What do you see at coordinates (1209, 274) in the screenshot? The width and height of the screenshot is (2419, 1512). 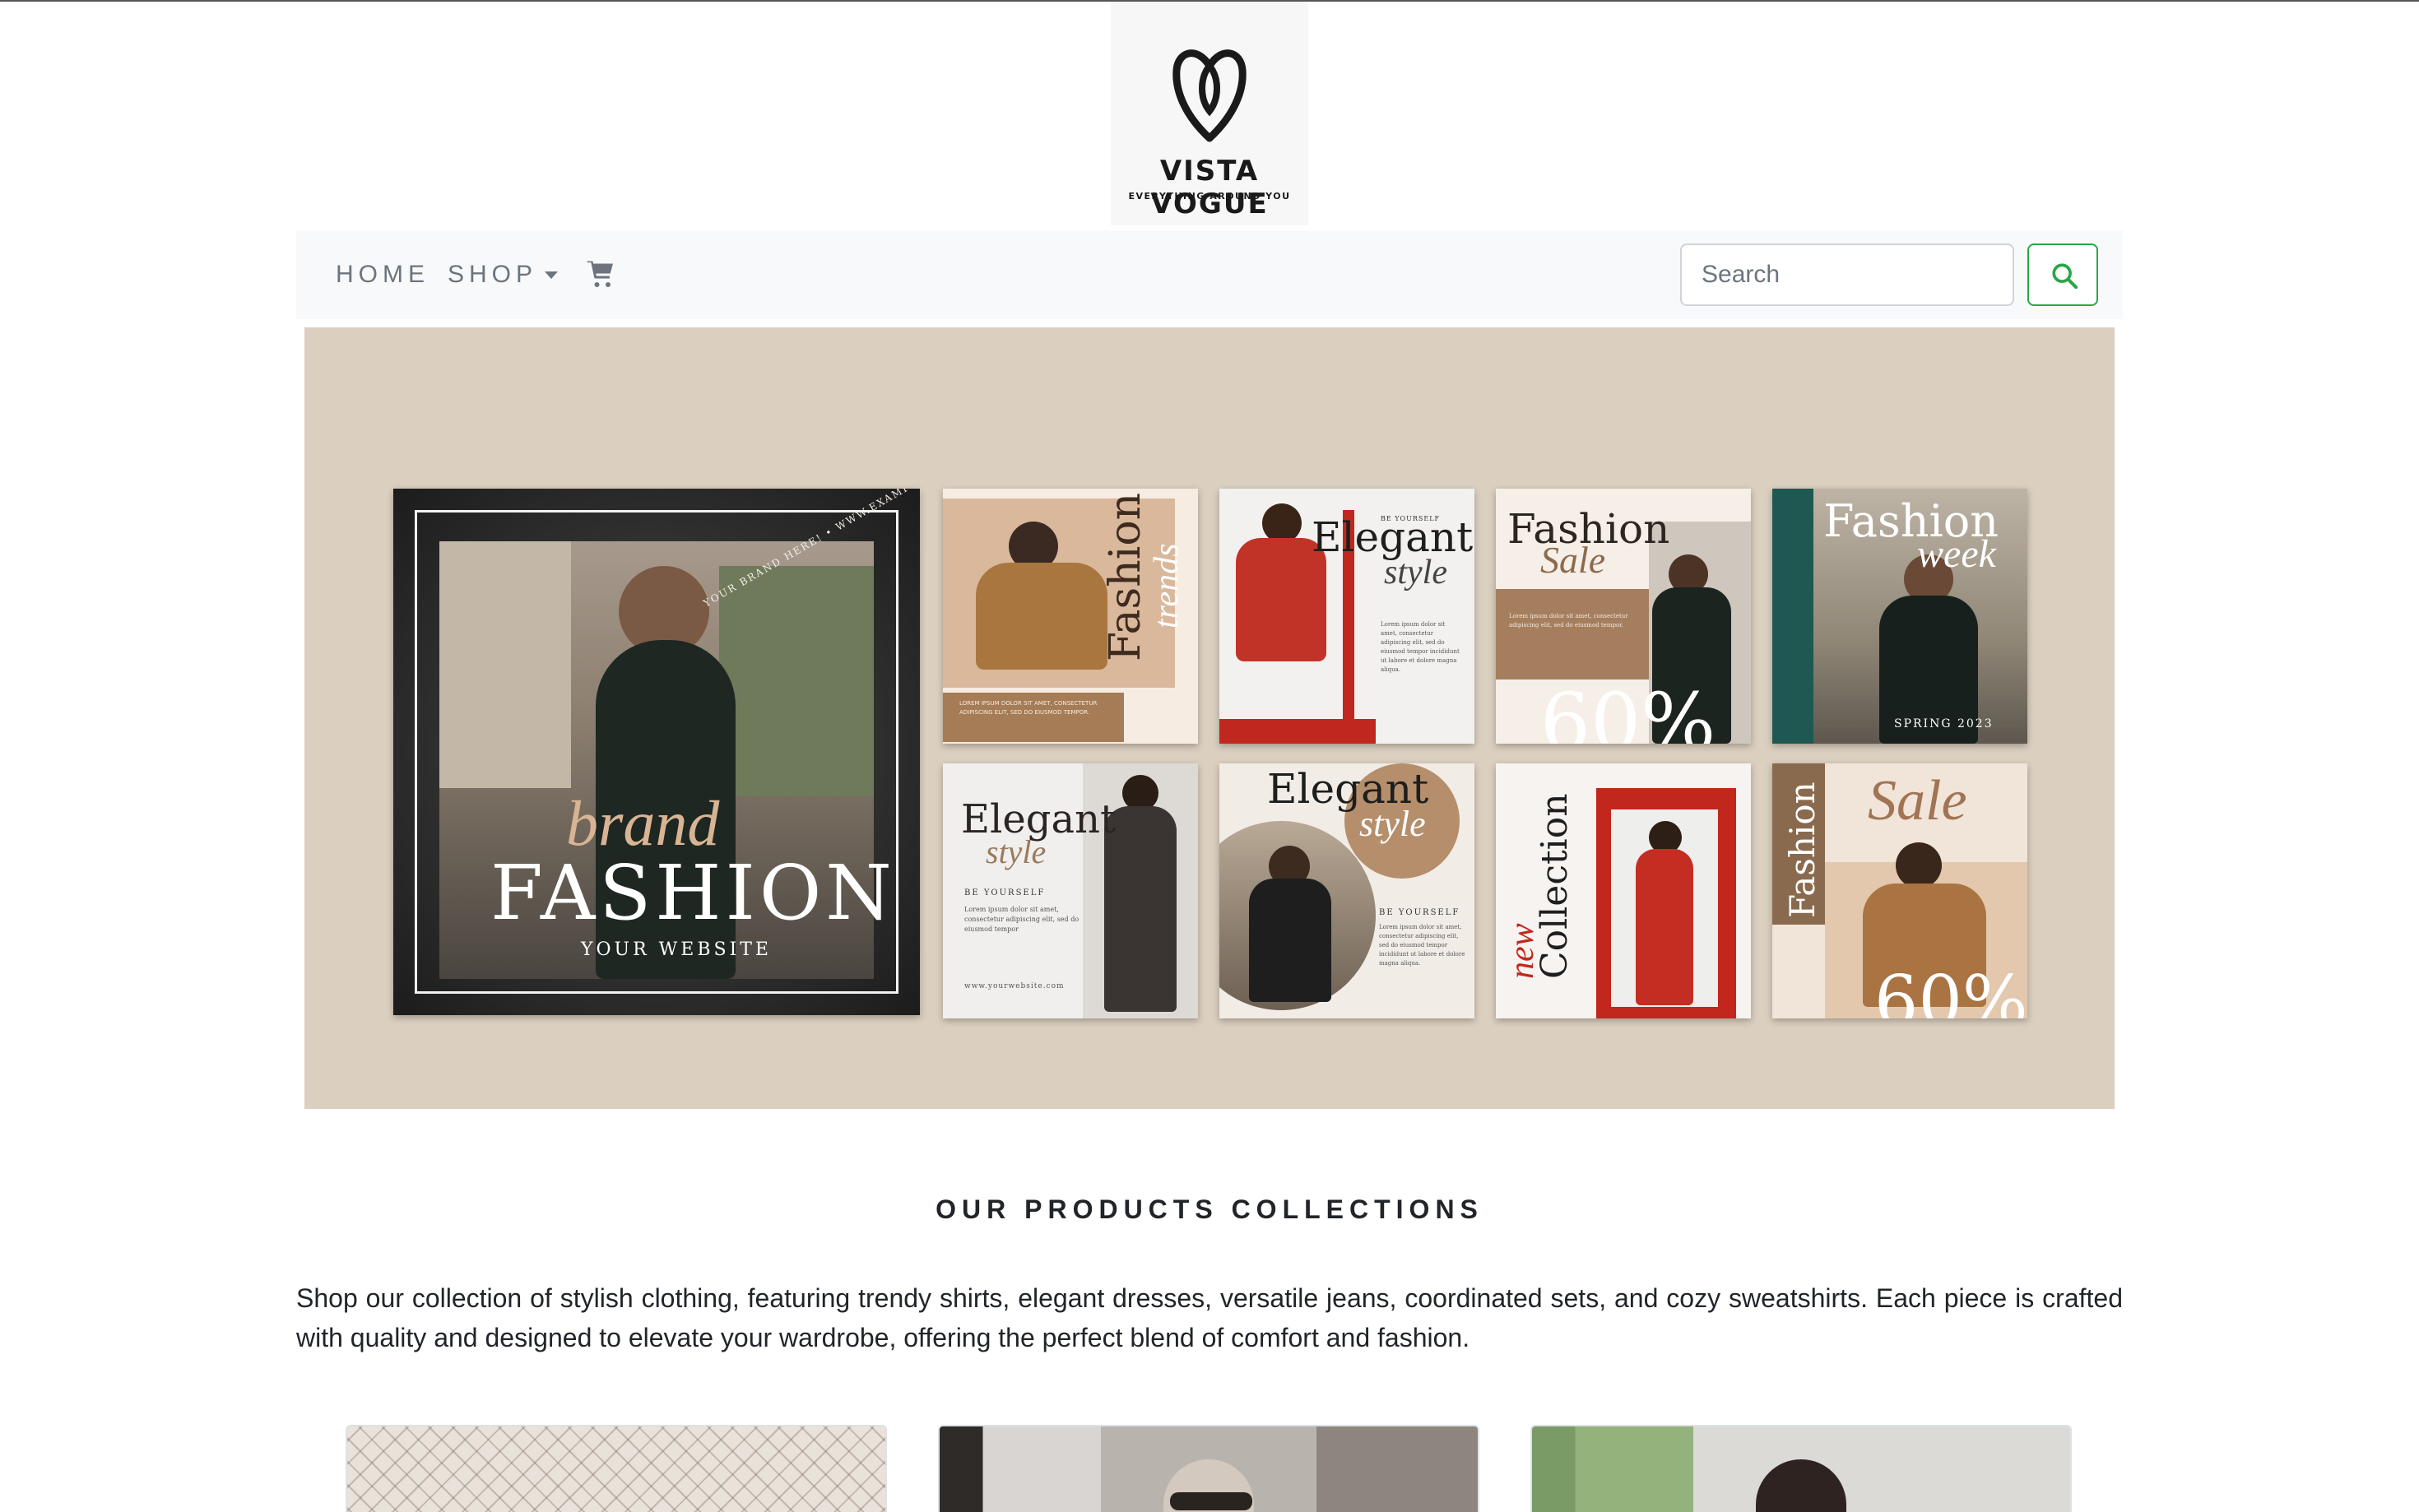 I see `navbar: HOME SHOP` at bounding box center [1209, 274].